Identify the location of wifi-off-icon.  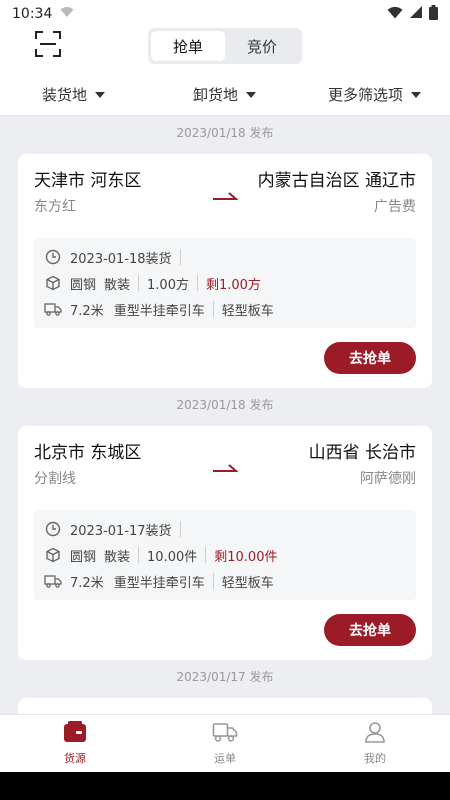
(67, 14).